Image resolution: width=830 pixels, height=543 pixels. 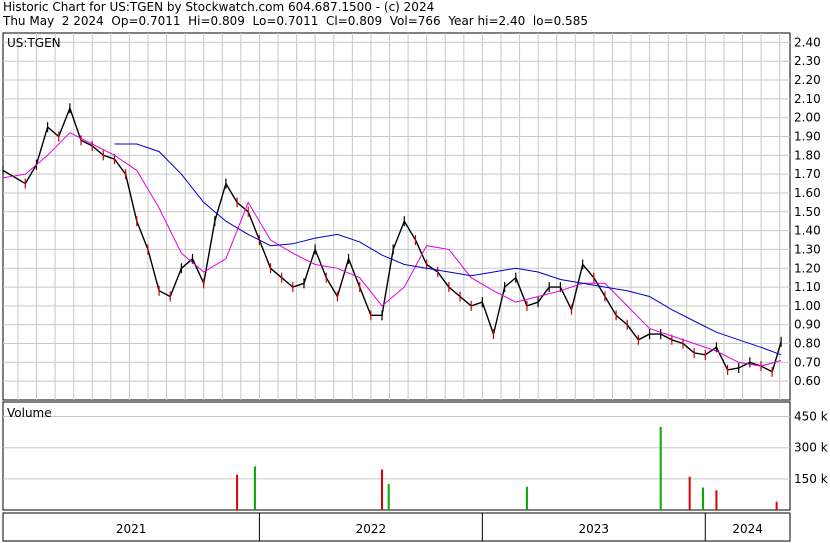 What do you see at coordinates (807, 212) in the screenshot?
I see `y-tick-label: 1.50` at bounding box center [807, 212].